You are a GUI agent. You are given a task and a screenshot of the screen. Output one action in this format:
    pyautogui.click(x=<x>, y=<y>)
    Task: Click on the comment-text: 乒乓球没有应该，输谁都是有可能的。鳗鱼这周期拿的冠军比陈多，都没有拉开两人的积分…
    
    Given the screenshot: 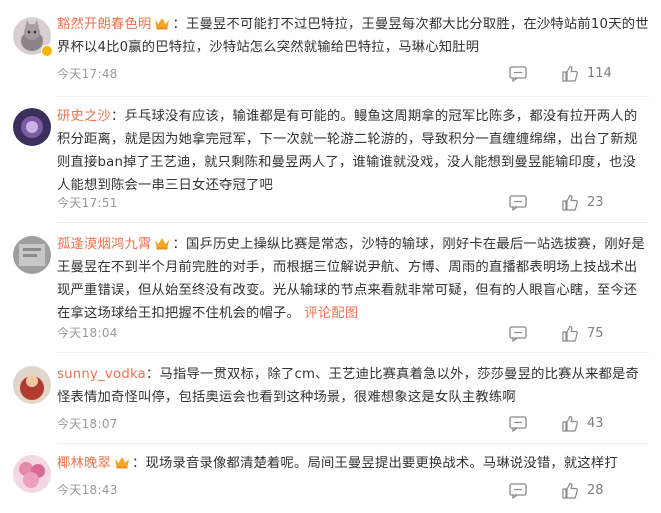 What is the action you would take?
    pyautogui.click(x=347, y=151)
    